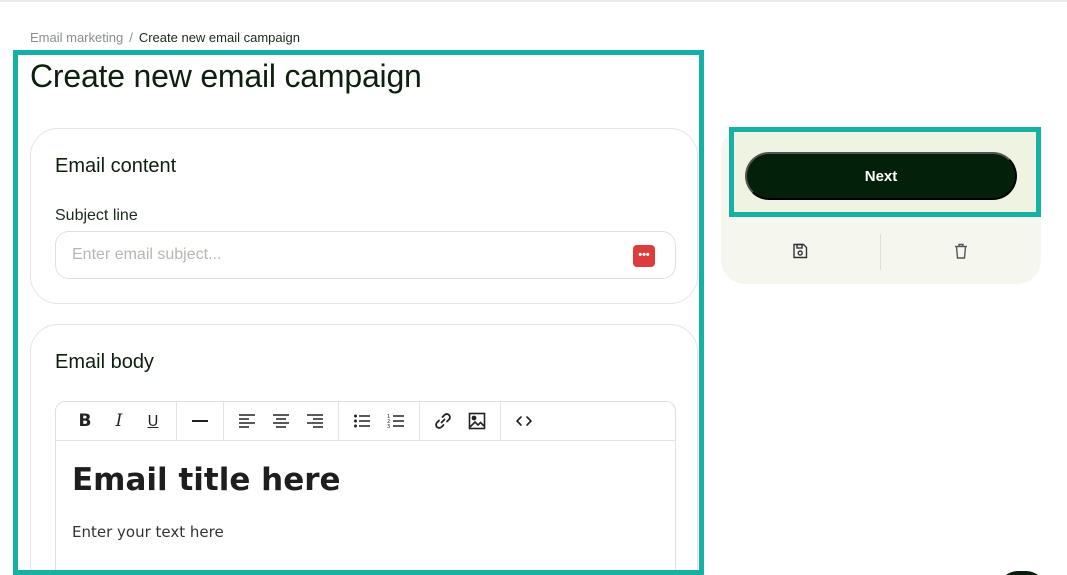 The height and width of the screenshot is (575, 1067). I want to click on actions-divider, so click(880, 252).